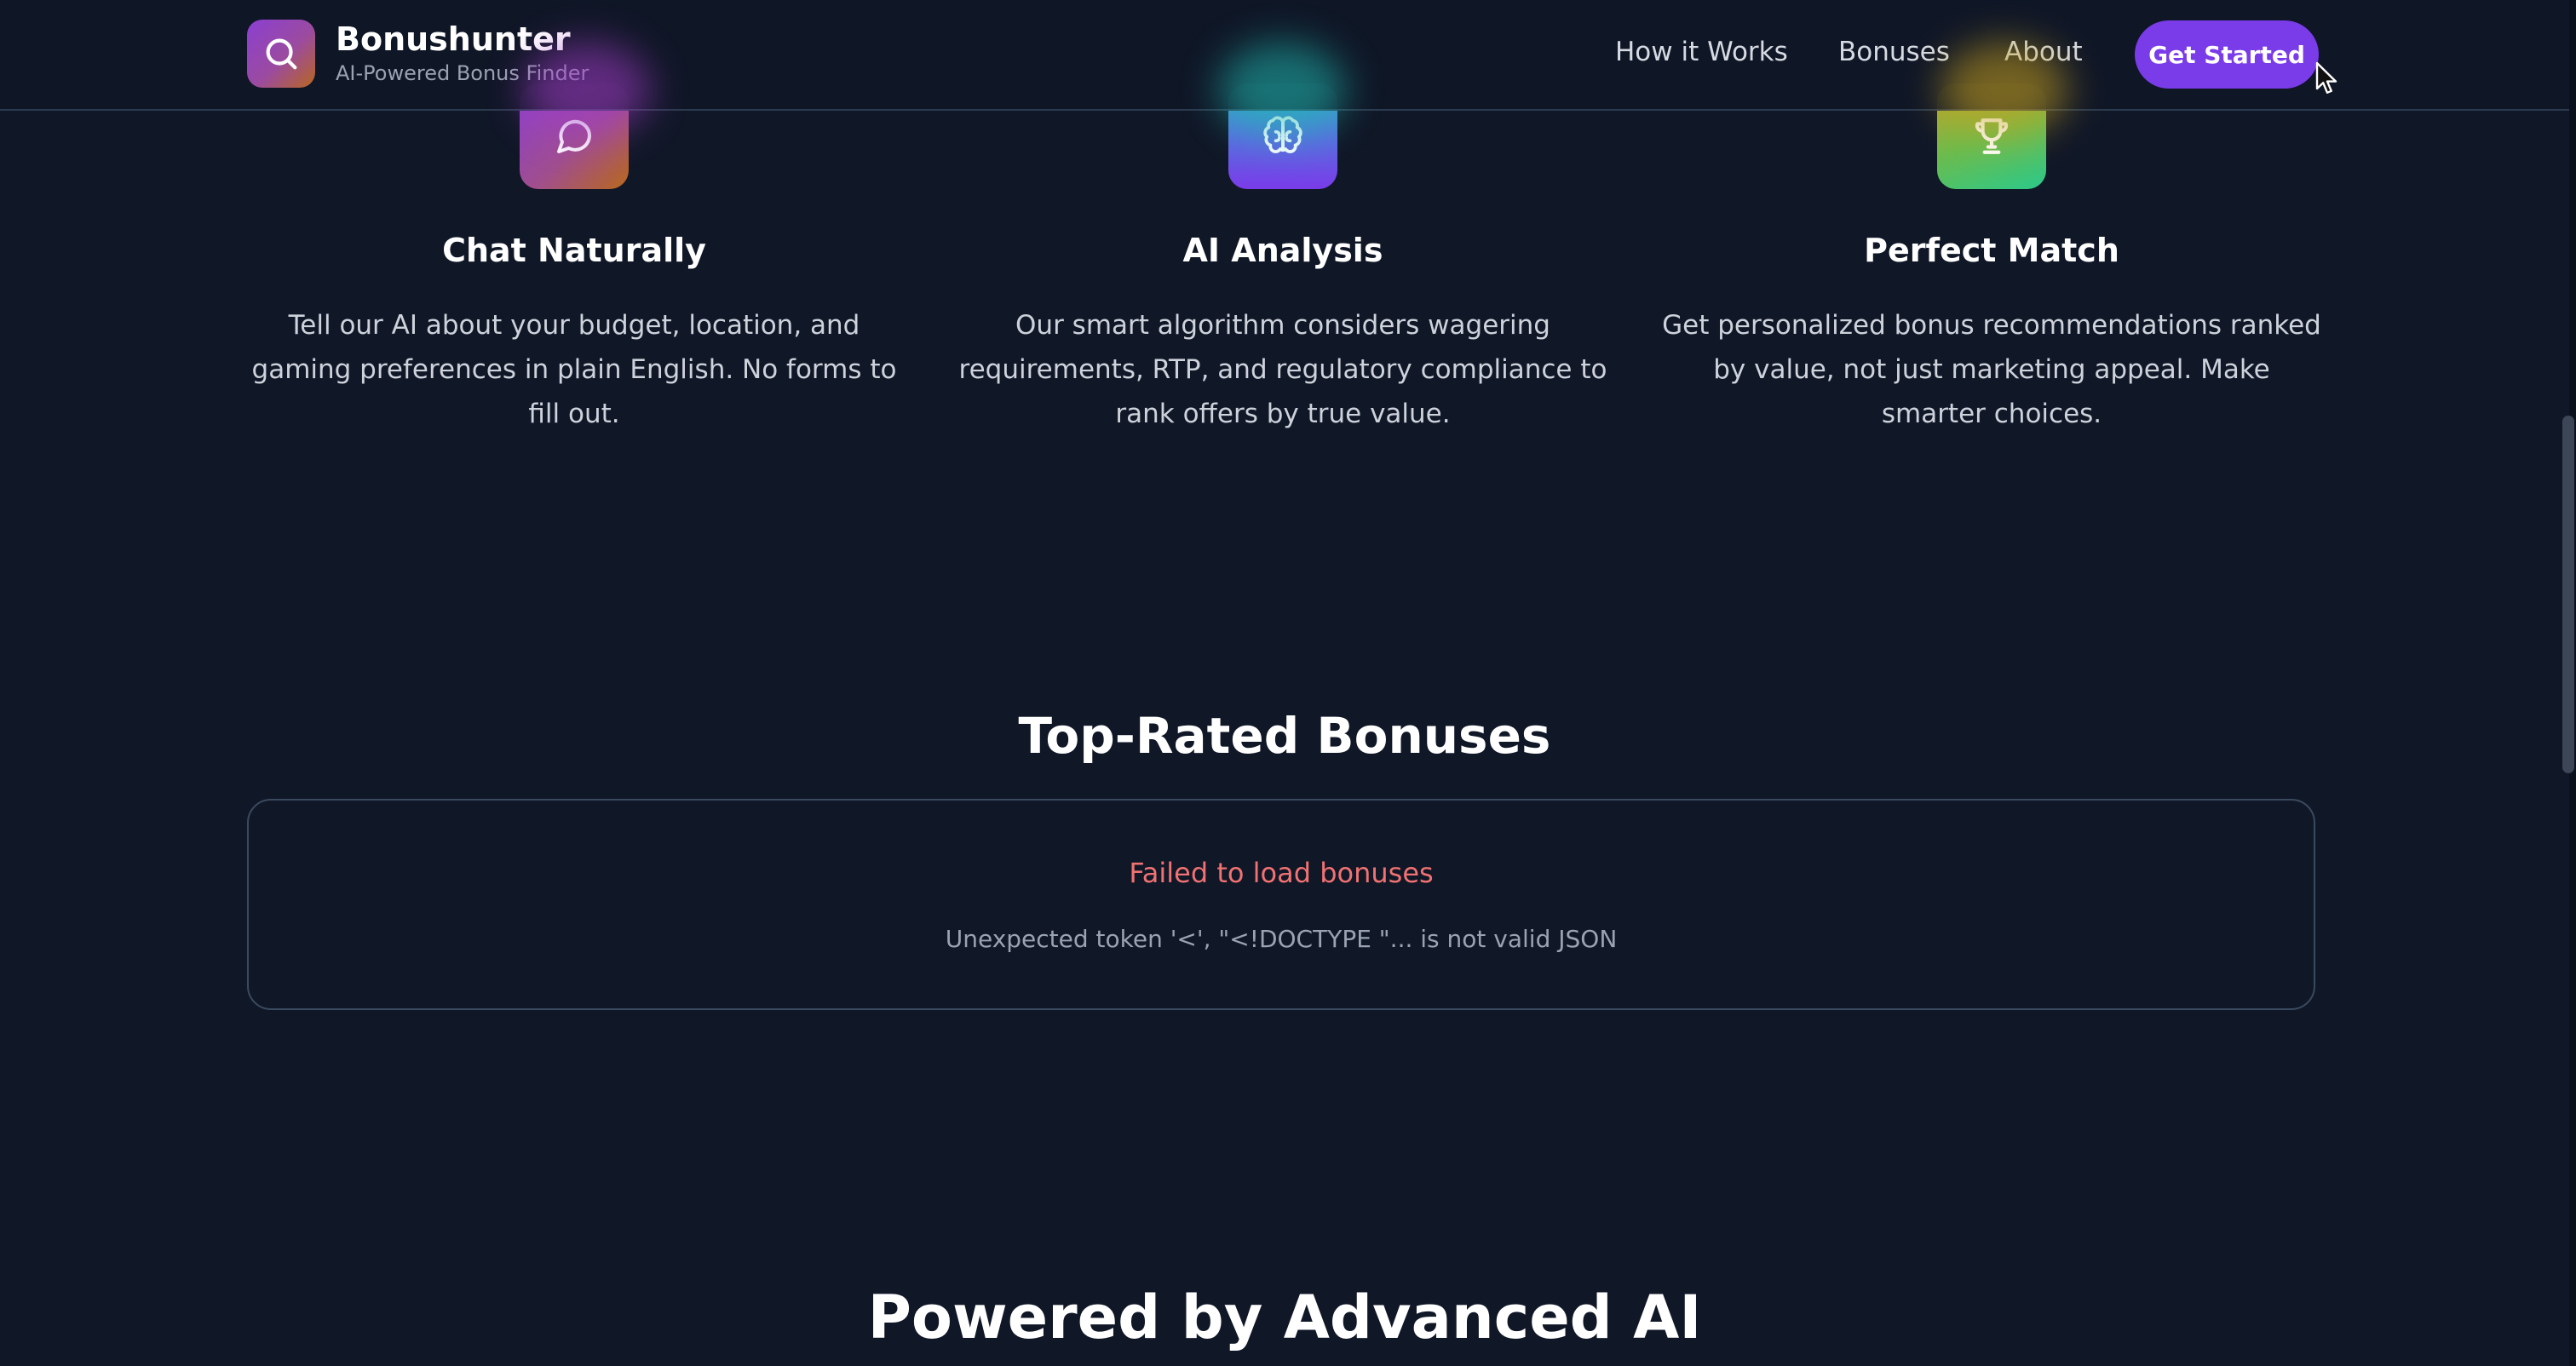 Image resolution: width=2576 pixels, height=1366 pixels. What do you see at coordinates (2568, 594) in the screenshot?
I see `scrollbar-thumb` at bounding box center [2568, 594].